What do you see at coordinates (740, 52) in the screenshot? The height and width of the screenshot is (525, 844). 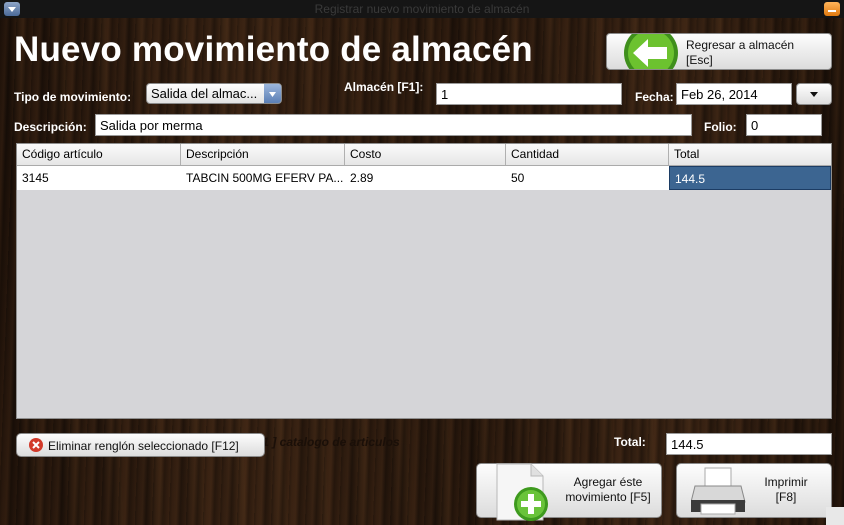 I see `back-button-label: Regresar a almacén [Esc]` at bounding box center [740, 52].